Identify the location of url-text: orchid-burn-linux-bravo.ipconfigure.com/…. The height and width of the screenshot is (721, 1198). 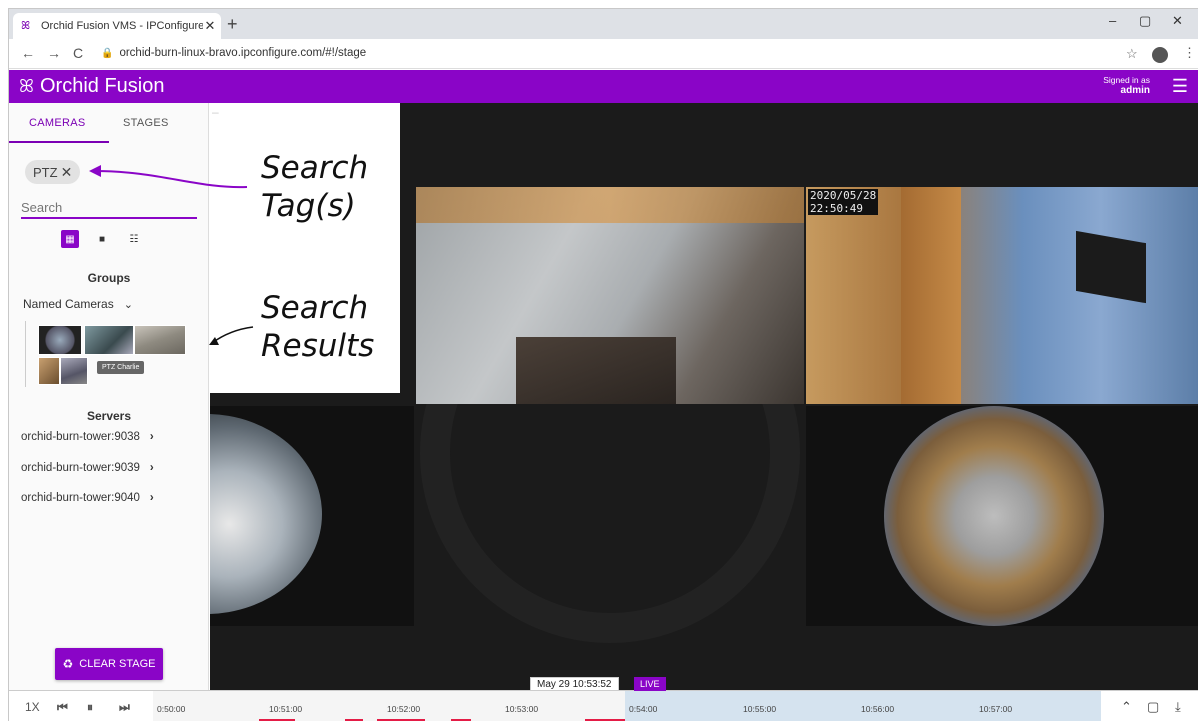
(243, 53).